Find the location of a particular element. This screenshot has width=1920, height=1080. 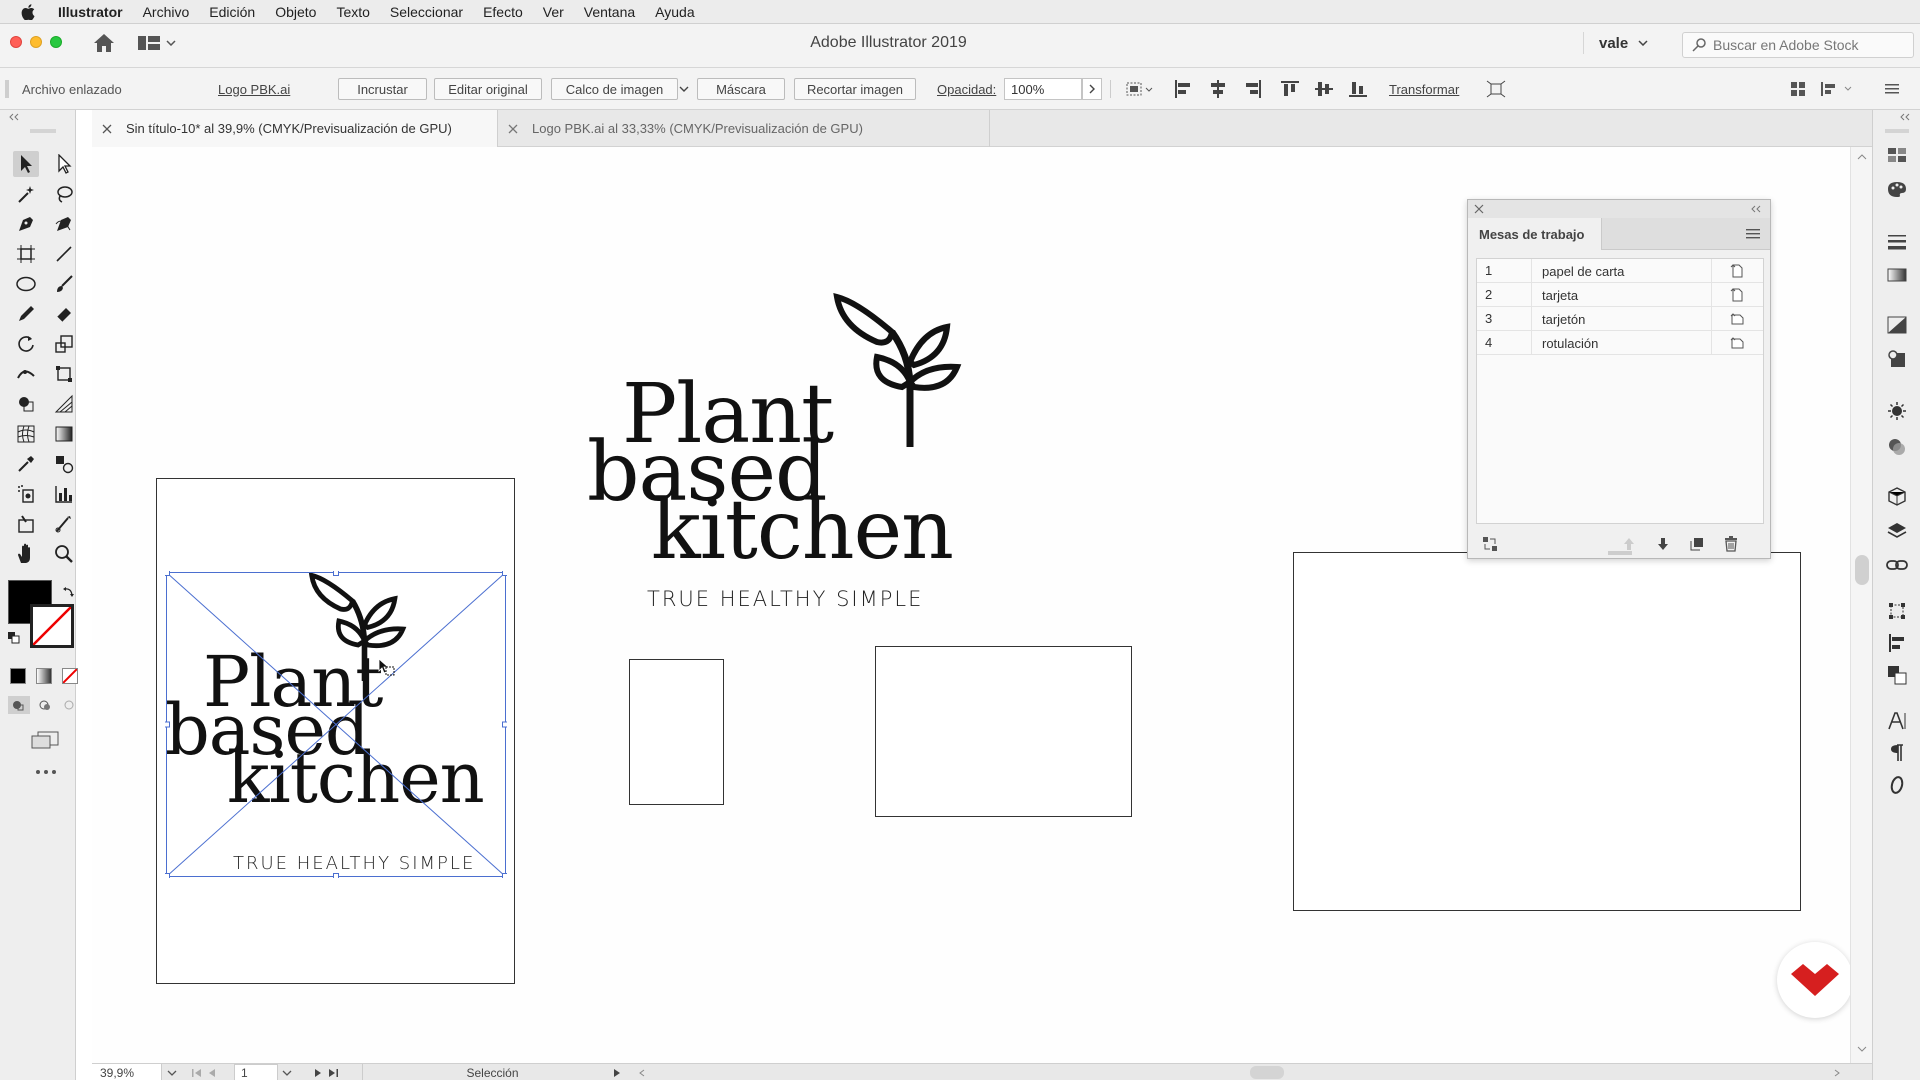

selection-tool-icon is located at coordinates (26, 164).